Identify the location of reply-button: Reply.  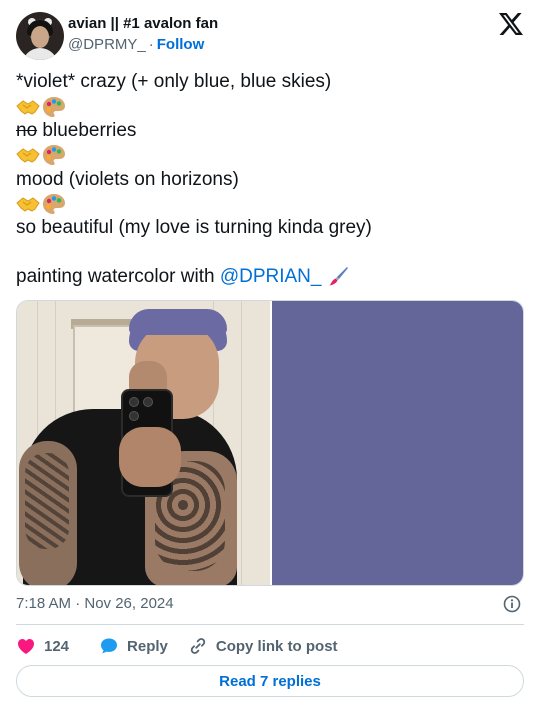
(133, 646).